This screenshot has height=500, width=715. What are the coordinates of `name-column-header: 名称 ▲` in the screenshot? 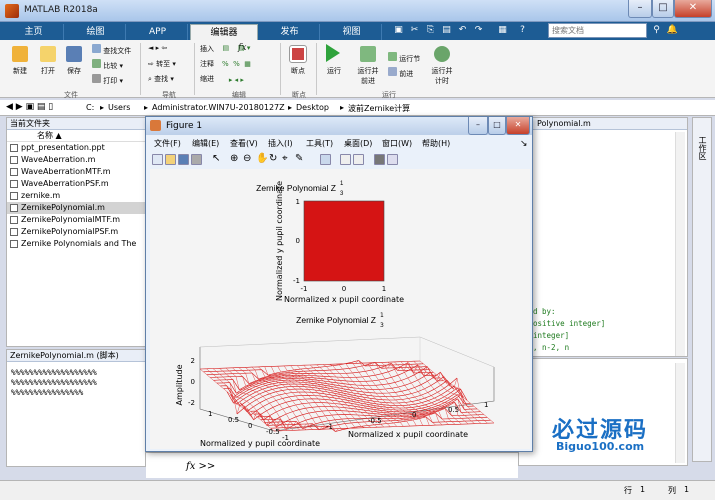 It's located at (76, 136).